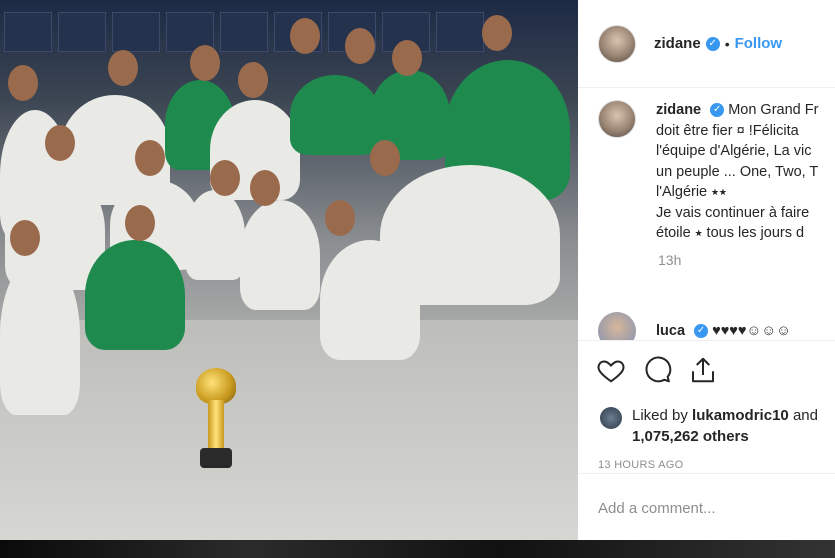 The height and width of the screenshot is (558, 835). I want to click on reply-text: luca ✓ ♥♥♥♥☺☺☺, so click(723, 331).